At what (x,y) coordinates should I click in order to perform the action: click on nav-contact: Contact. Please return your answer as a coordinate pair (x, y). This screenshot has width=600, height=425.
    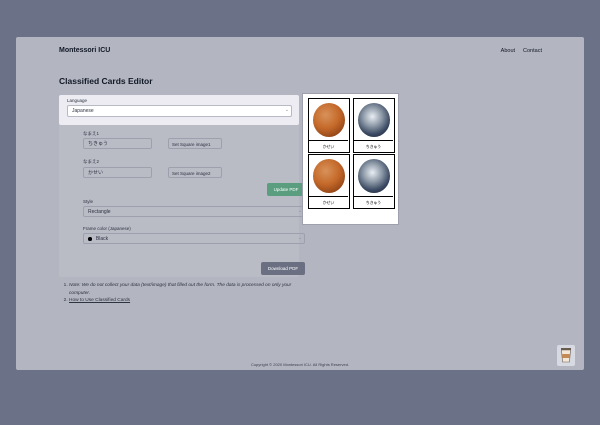
    Looking at the image, I should click on (532, 51).